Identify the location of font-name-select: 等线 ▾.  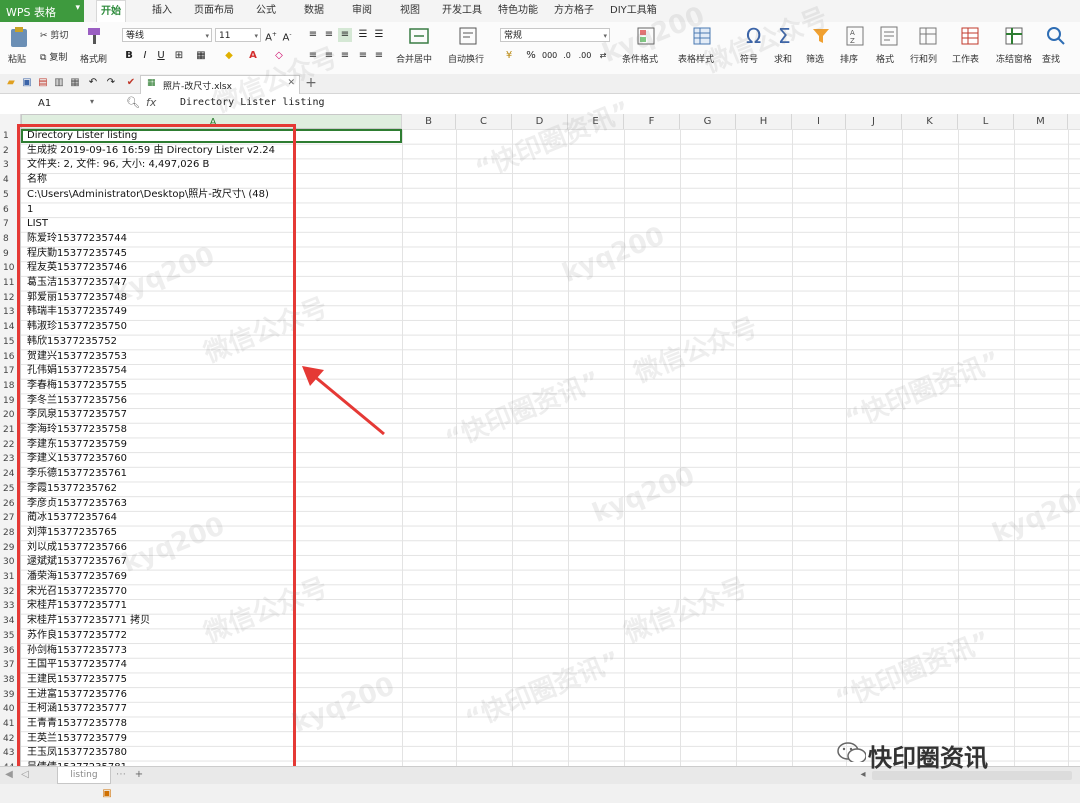
(167, 35).